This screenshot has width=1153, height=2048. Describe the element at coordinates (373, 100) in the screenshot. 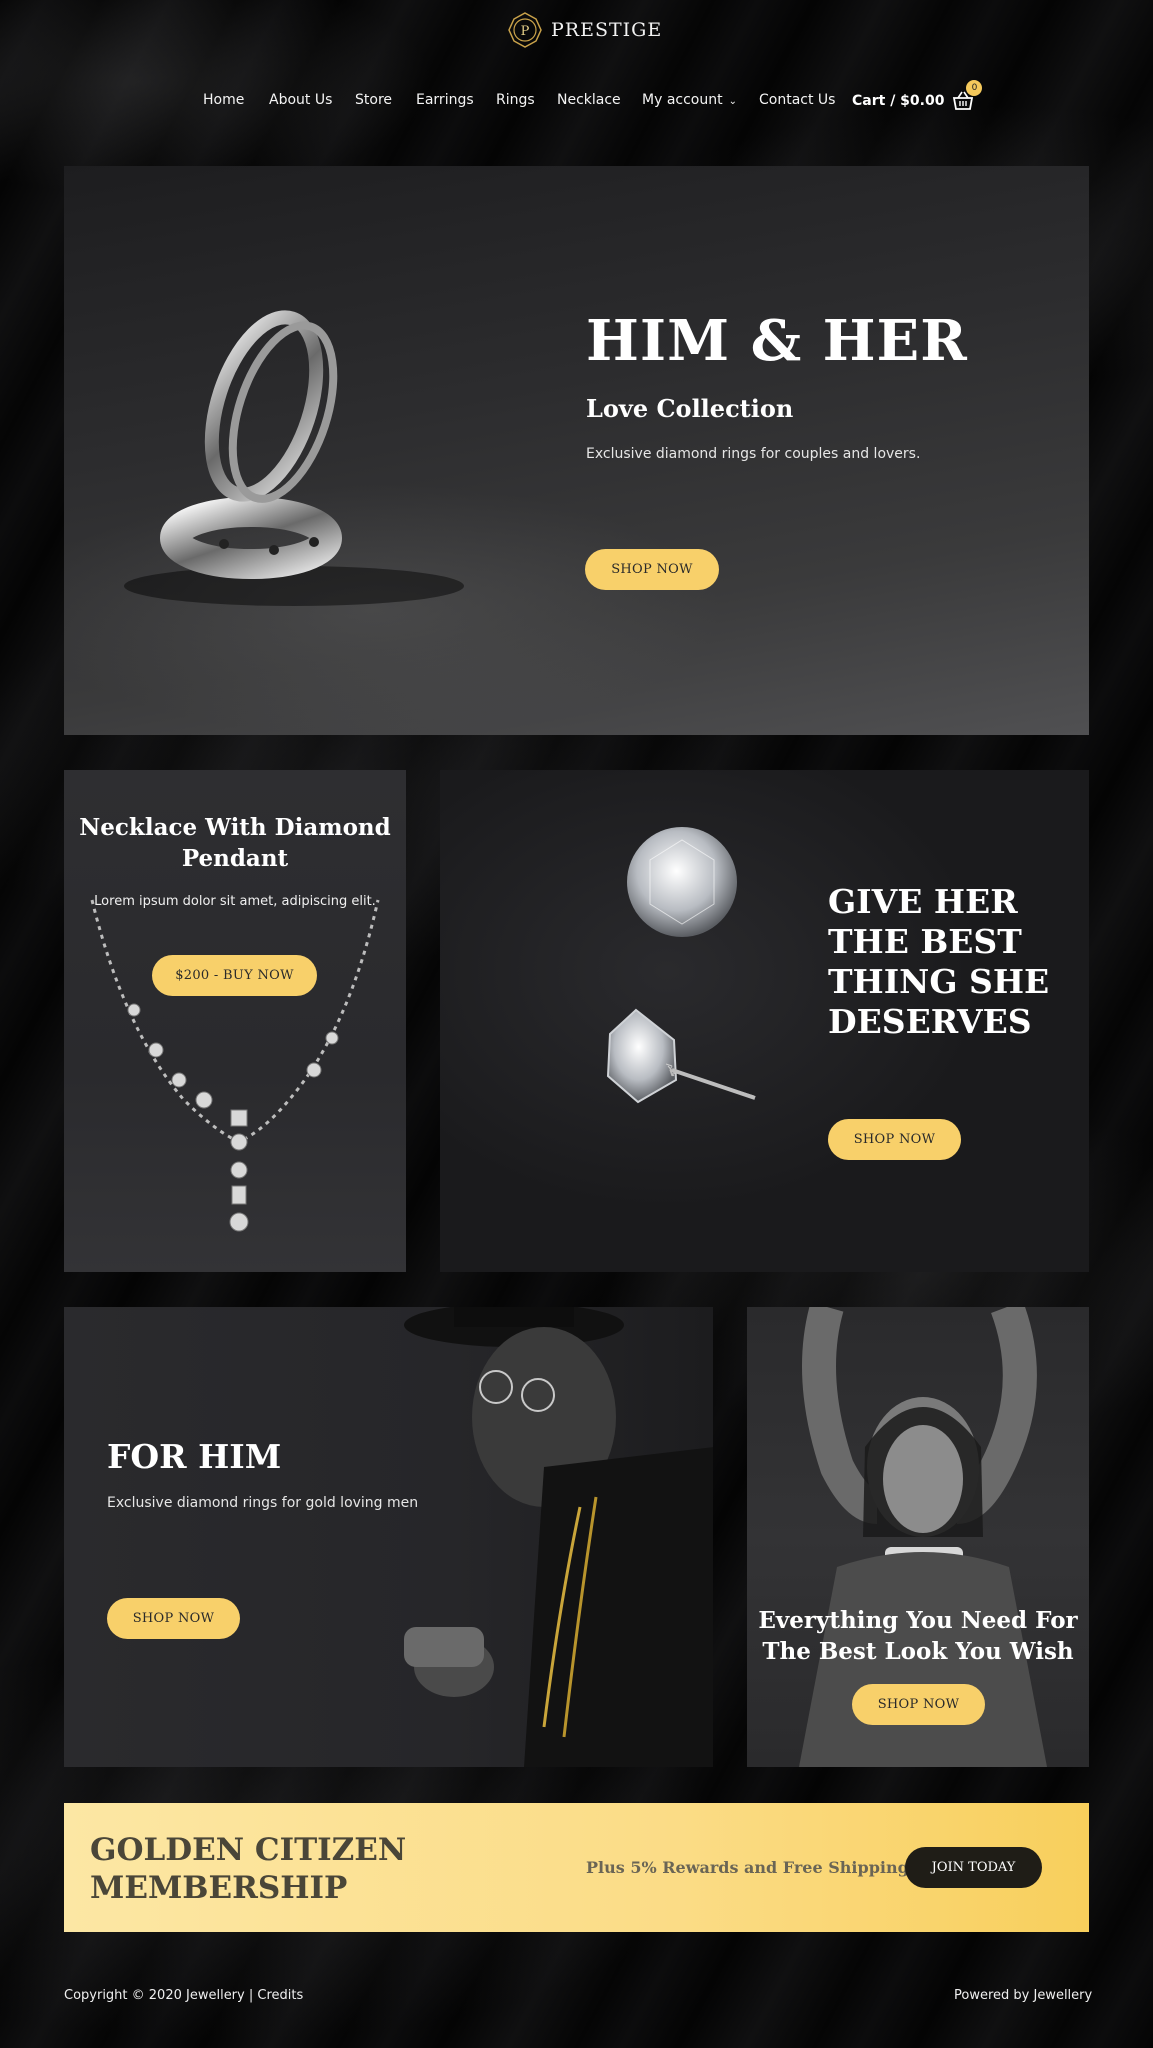

I see `nav-store: Store` at that location.